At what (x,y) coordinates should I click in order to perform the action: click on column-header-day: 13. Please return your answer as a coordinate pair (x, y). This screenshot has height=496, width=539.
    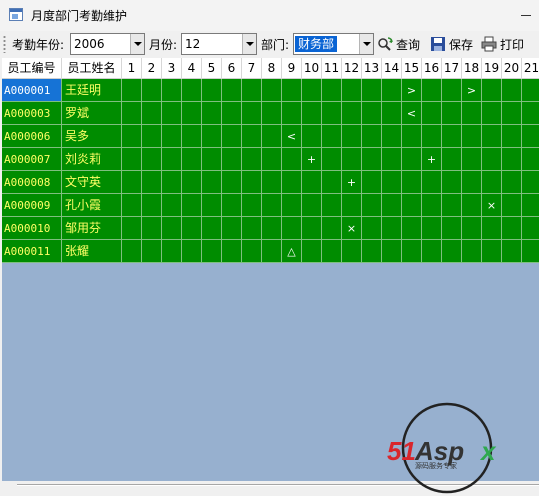
    Looking at the image, I should click on (372, 68).